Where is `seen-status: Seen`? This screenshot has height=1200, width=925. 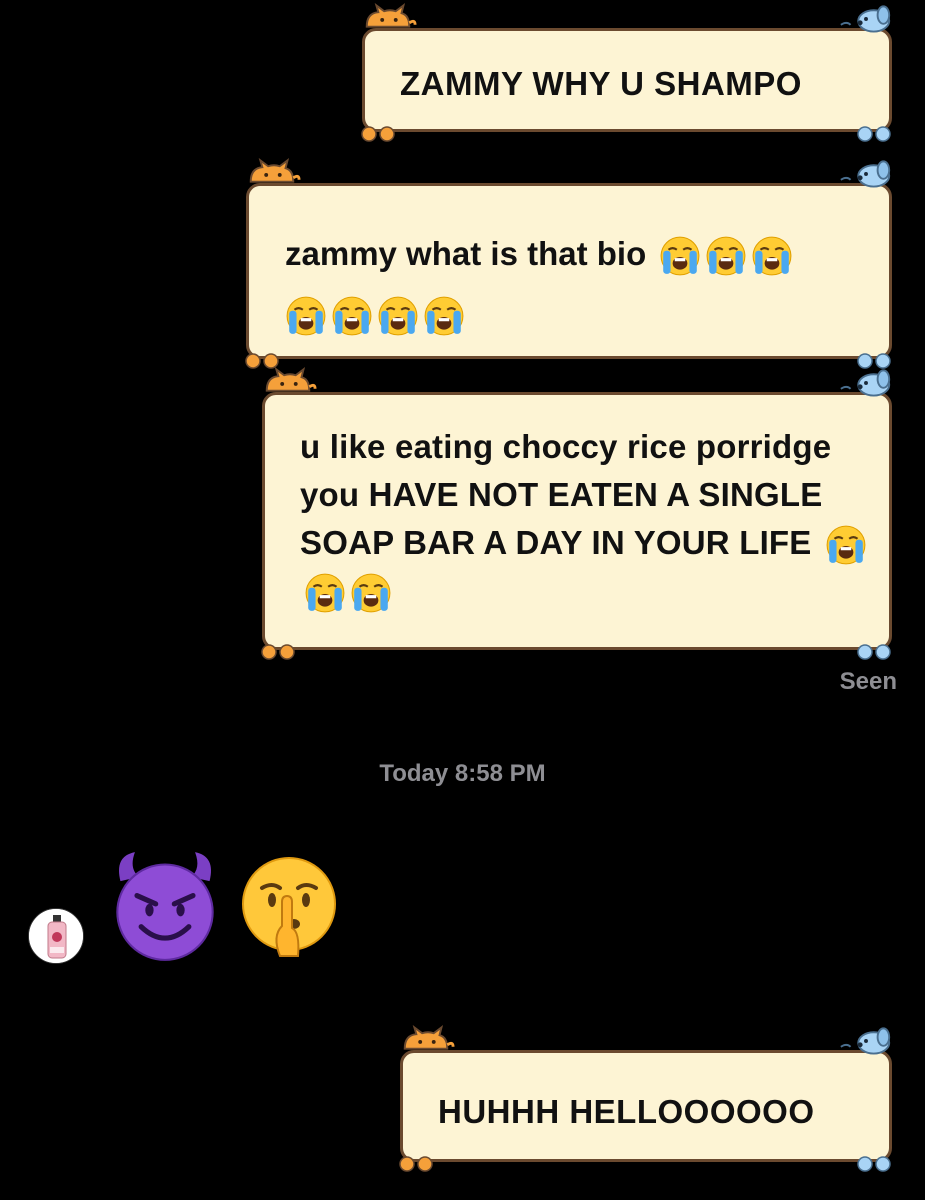 seen-status: Seen is located at coordinates (868, 681).